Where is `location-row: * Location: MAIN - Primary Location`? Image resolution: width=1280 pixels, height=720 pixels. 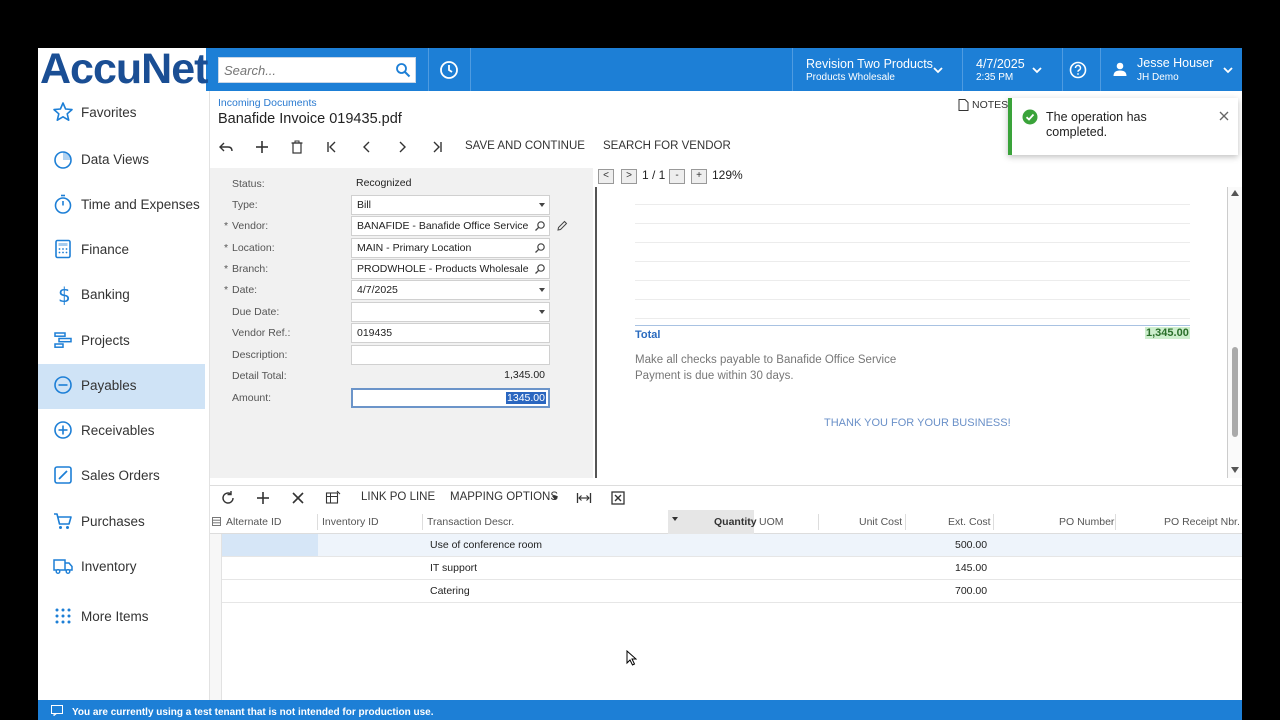 location-row: * Location: MAIN - Primary Location is located at coordinates (401, 248).